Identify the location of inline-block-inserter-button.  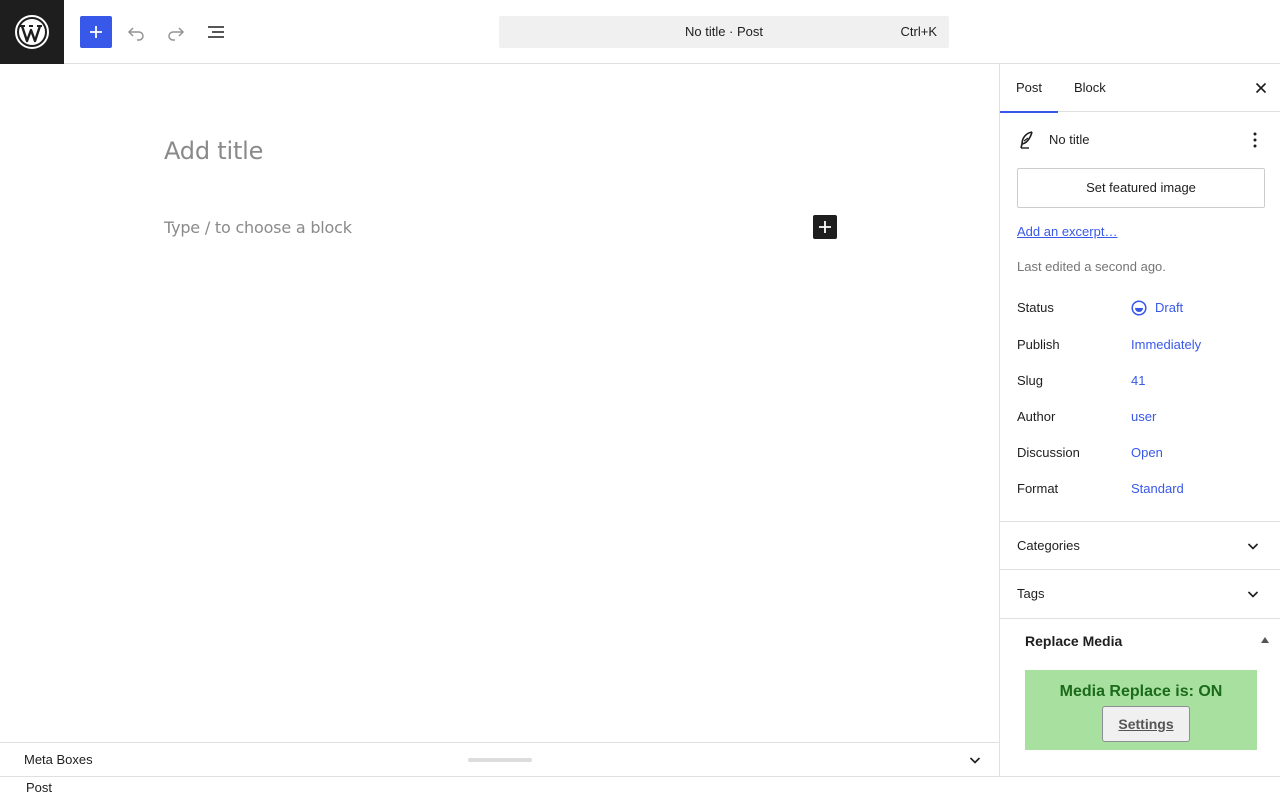
(825, 227).